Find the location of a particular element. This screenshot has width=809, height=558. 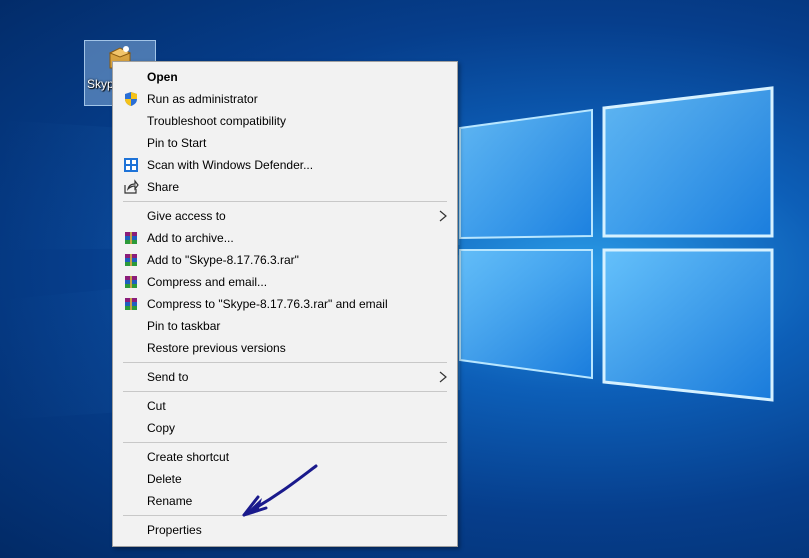

menu-item-label: Cut is located at coordinates (156, 406).